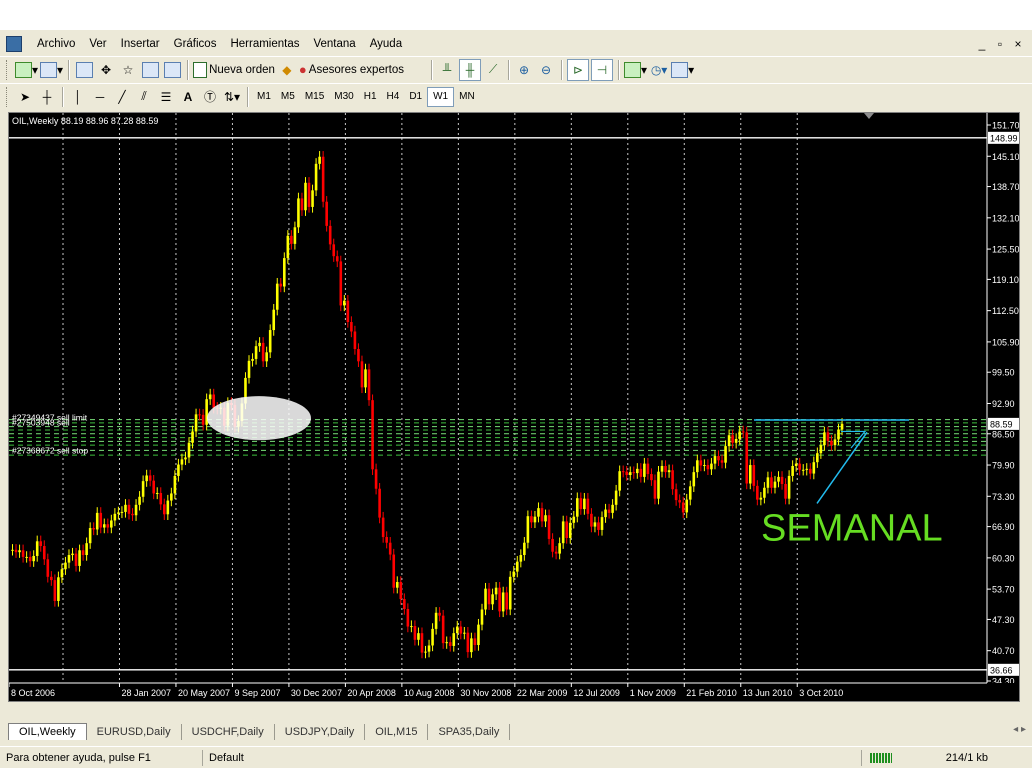 Image resolution: width=1032 pixels, height=768 pixels. Describe the element at coordinates (150, 70) in the screenshot. I see `terminal-icon` at that location.